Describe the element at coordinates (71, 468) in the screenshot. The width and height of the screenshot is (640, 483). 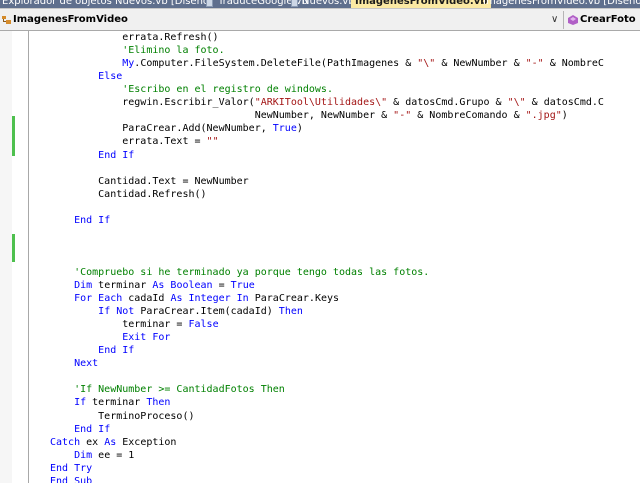
I see `code-line: End Try` at that location.